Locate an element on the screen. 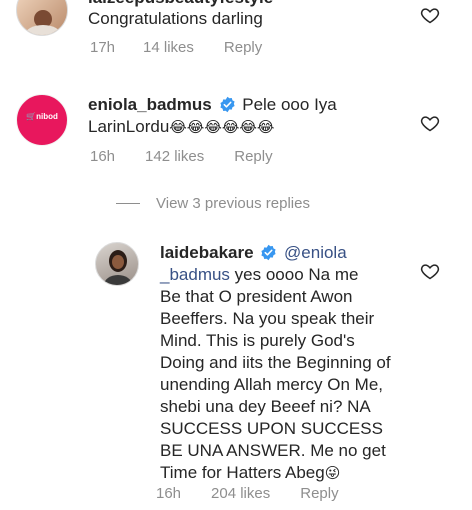 The width and height of the screenshot is (472, 510). mention-link-cont: _badmus is located at coordinates (195, 274).